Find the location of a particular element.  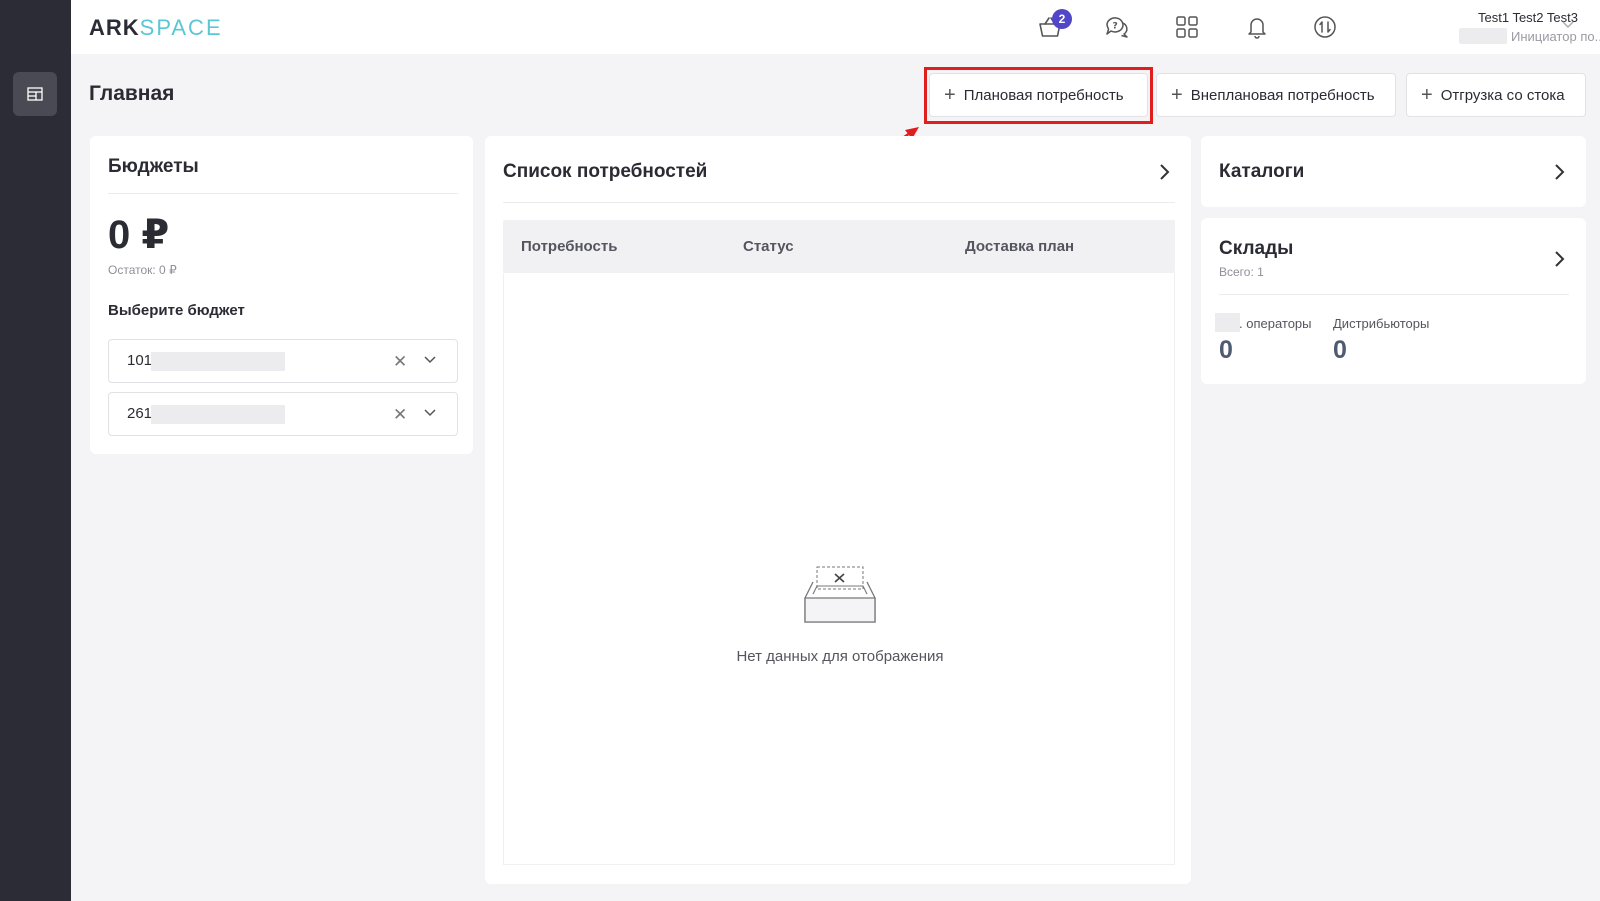

budget-remainder: Остаток: 0 ₽ is located at coordinates (142, 270).